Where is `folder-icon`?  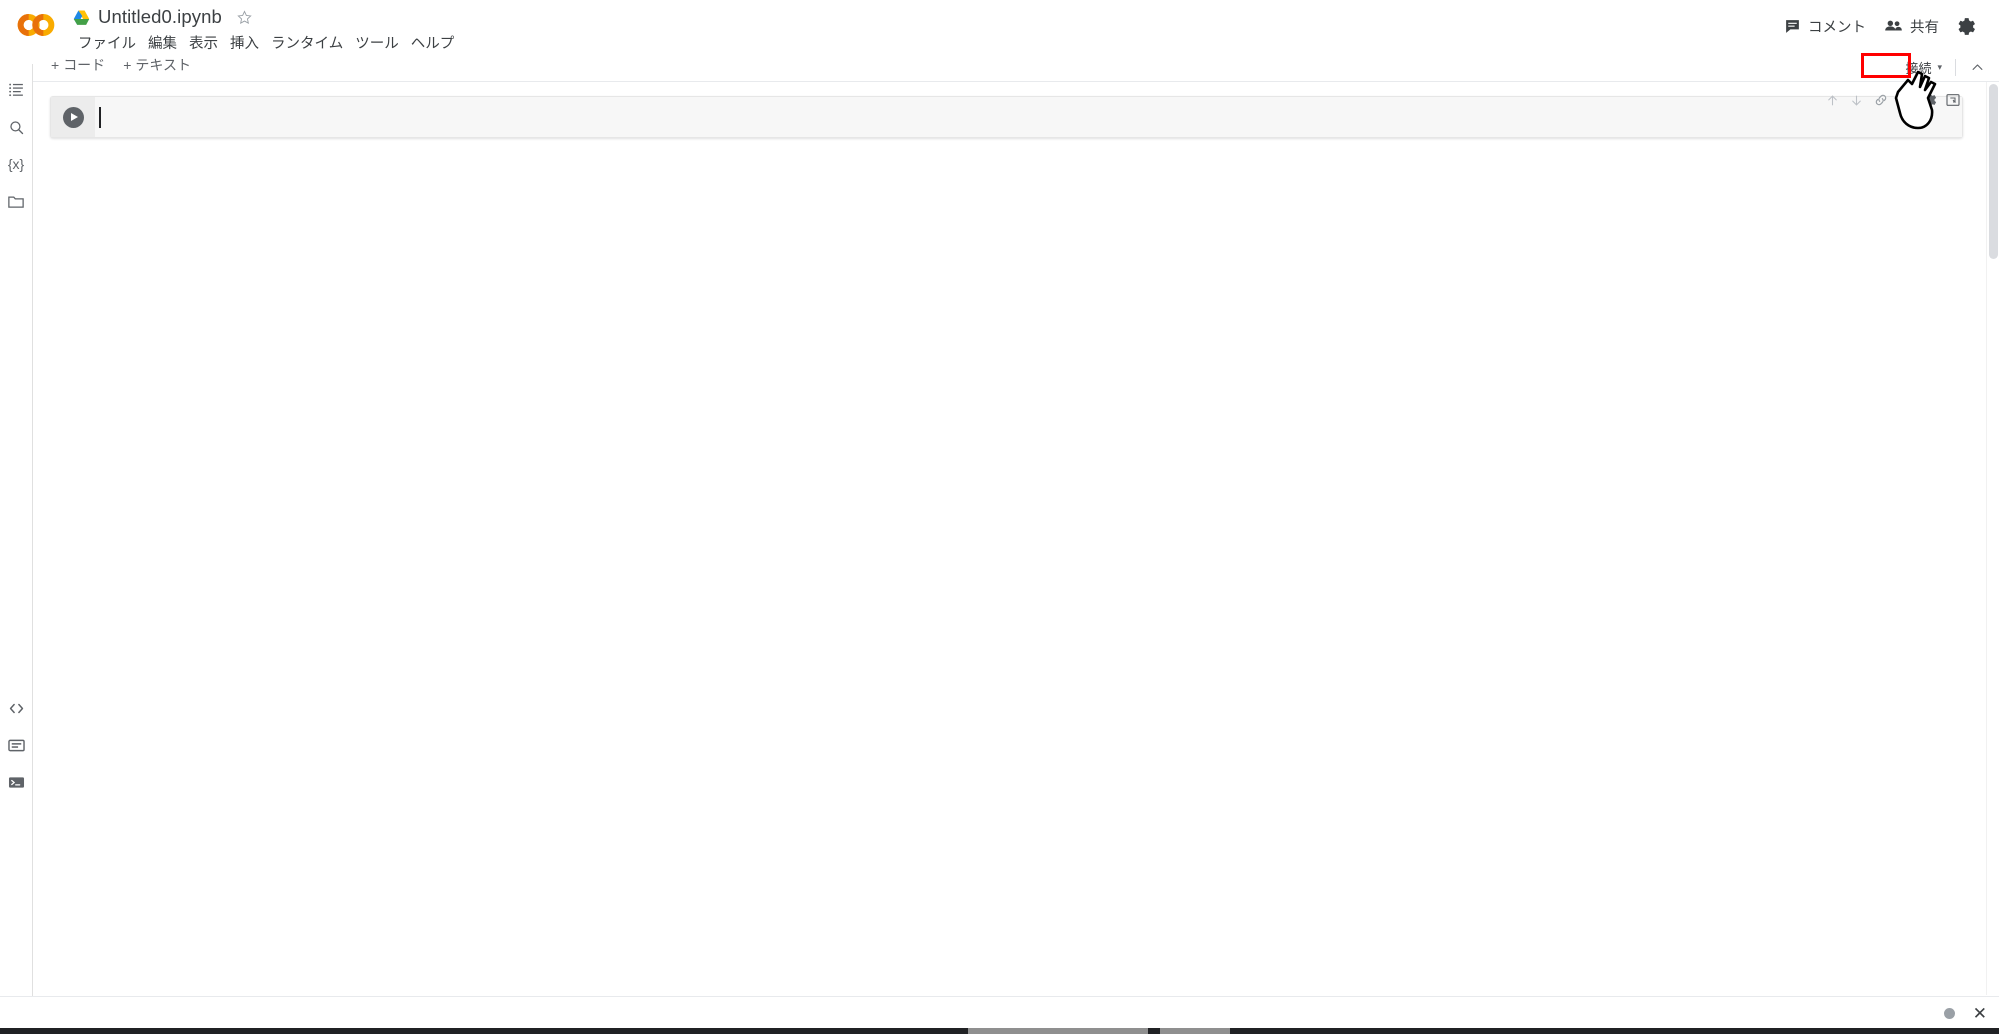
folder-icon is located at coordinates (16, 202).